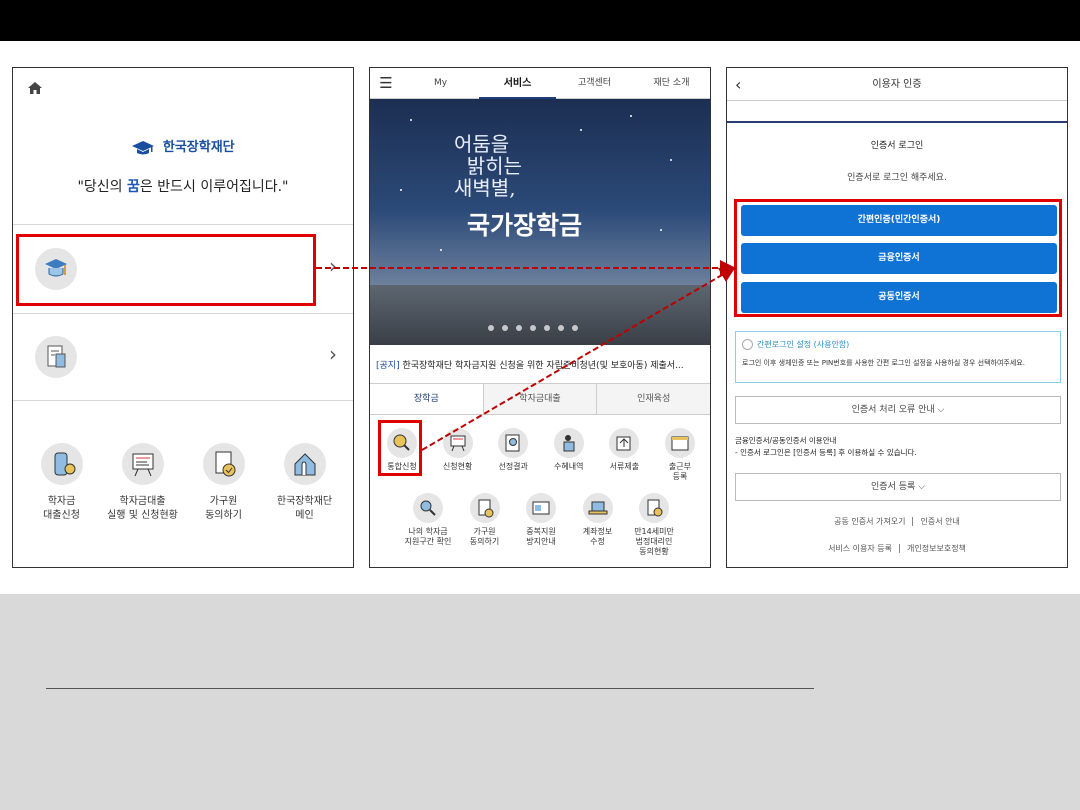  I want to click on carousel-dots, so click(533, 328).